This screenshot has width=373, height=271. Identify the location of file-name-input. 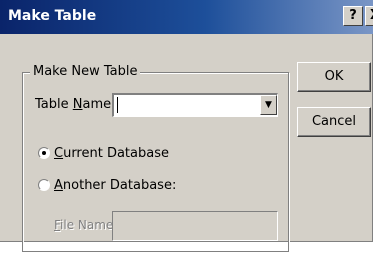
(195, 226).